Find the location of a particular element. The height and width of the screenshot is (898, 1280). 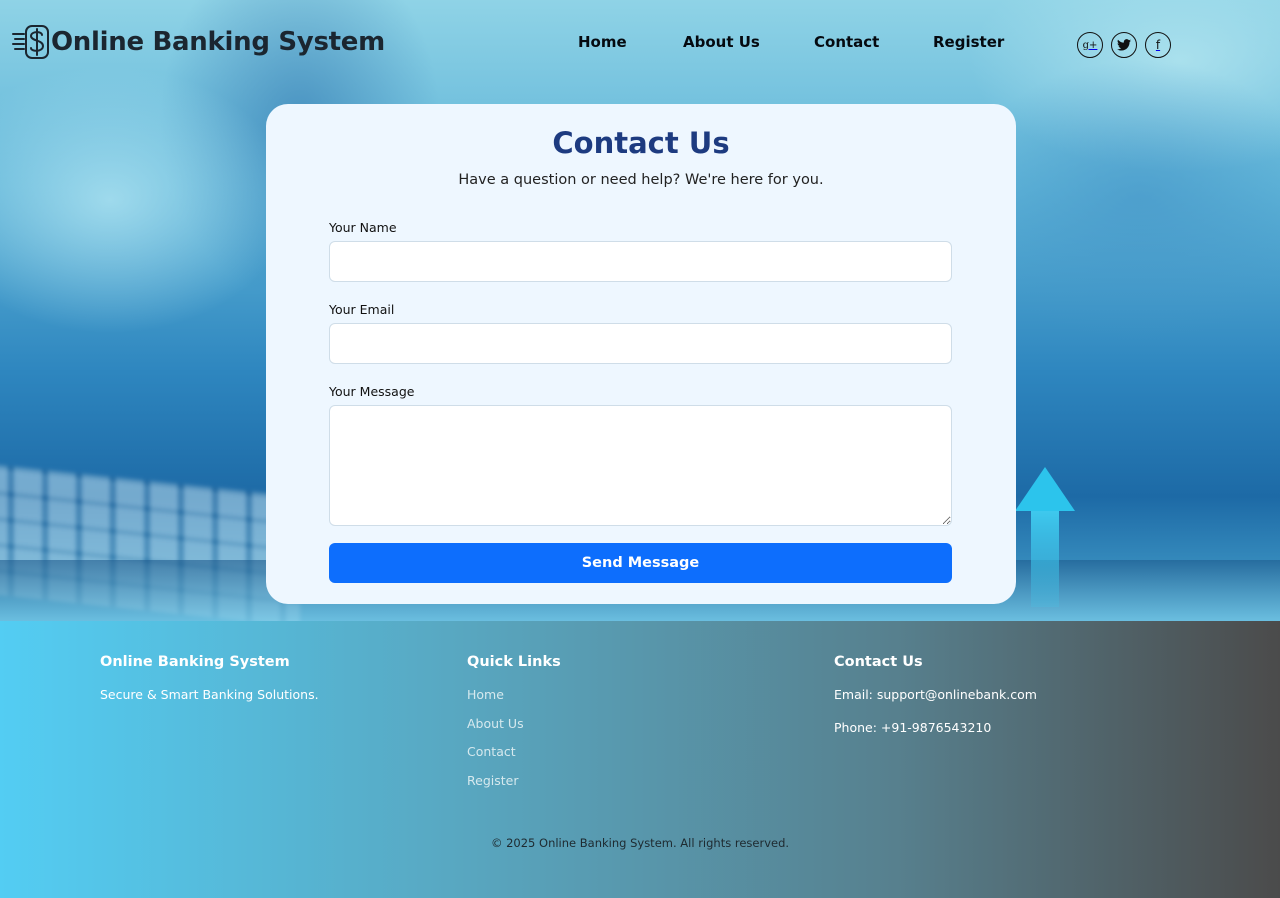

footer-link-register: Register is located at coordinates (492, 780).